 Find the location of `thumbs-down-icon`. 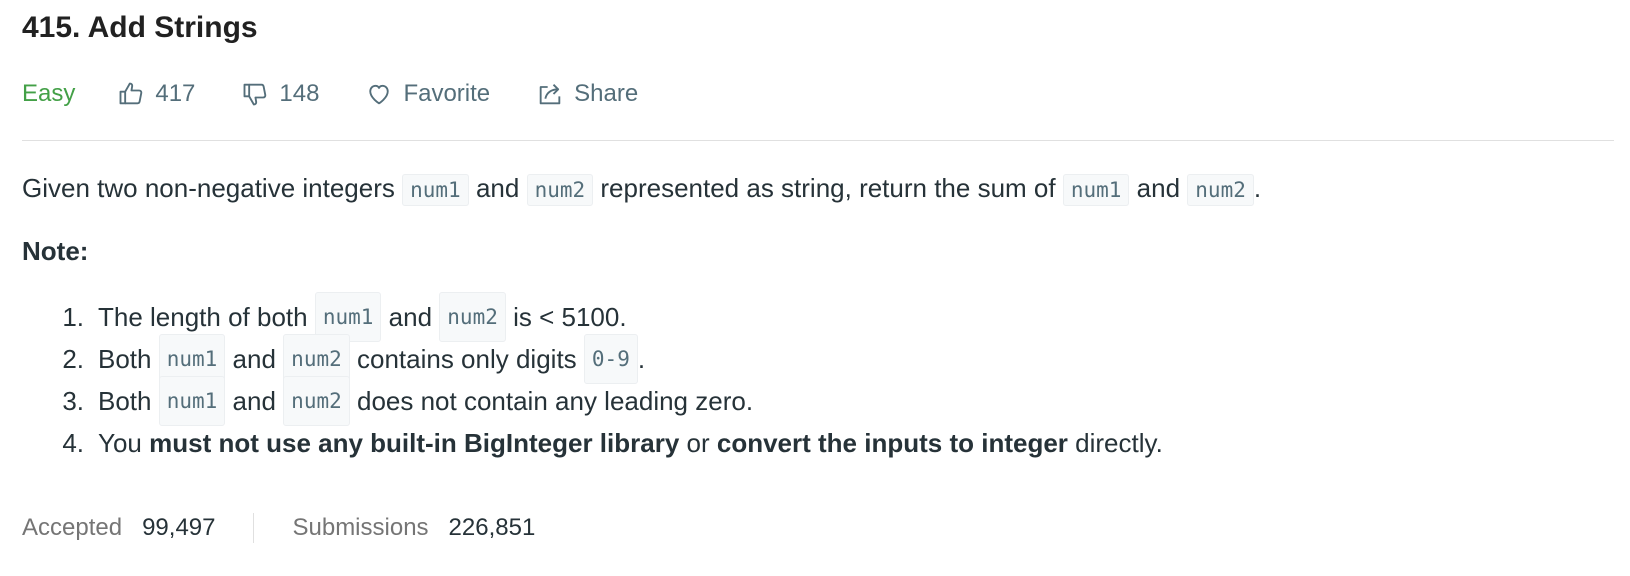

thumbs-down-icon is located at coordinates (255, 94).